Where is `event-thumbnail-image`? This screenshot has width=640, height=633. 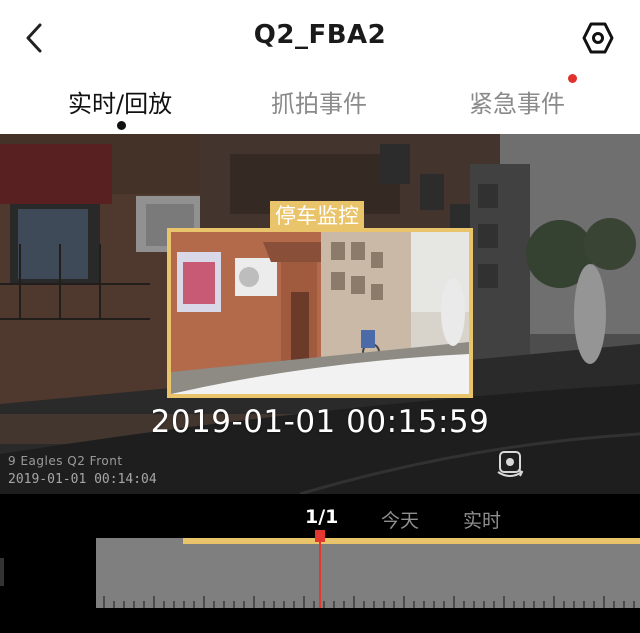
event-thumbnail-image is located at coordinates (320, 313).